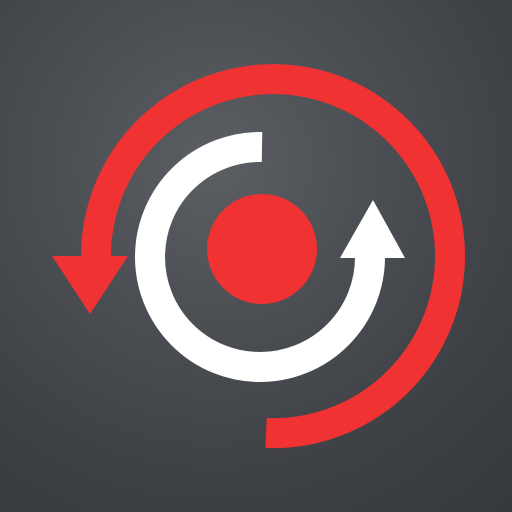  What do you see at coordinates (90, 285) in the screenshot?
I see `outer-red-arrowhead` at bounding box center [90, 285].